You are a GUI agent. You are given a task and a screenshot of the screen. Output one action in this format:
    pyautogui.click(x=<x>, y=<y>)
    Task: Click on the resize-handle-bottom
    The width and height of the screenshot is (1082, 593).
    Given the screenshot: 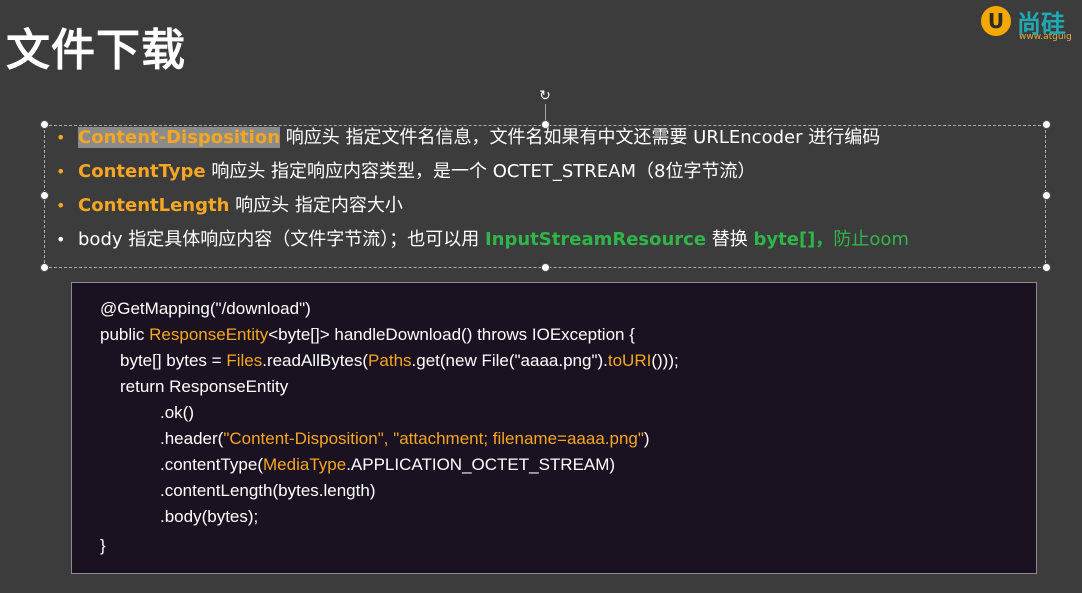 What is the action you would take?
    pyautogui.click(x=545, y=267)
    